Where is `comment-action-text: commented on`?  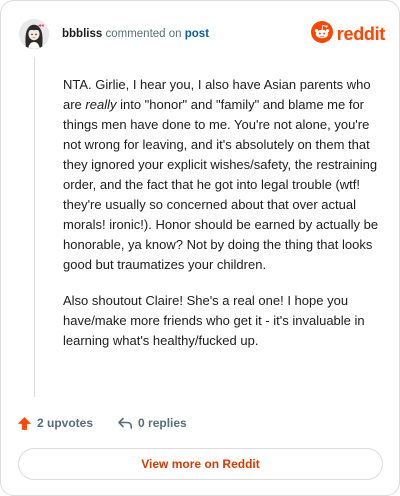
comment-action-text: commented on is located at coordinates (143, 34).